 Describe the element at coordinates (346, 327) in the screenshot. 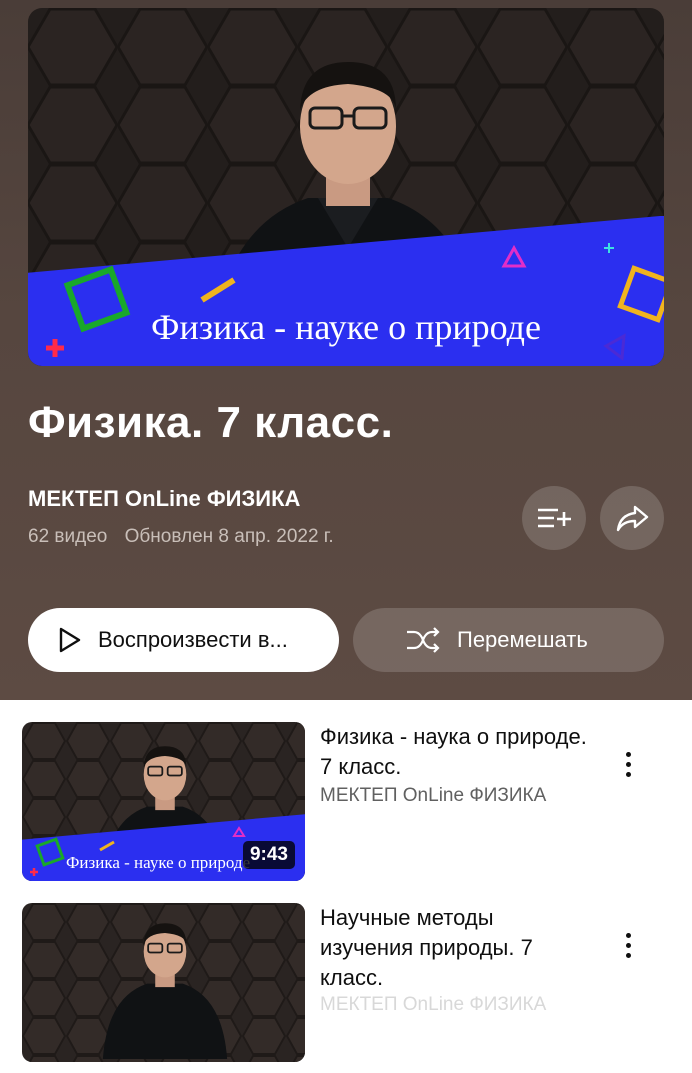

I see `thumbnail-caption: Физика - науке о природе` at that location.